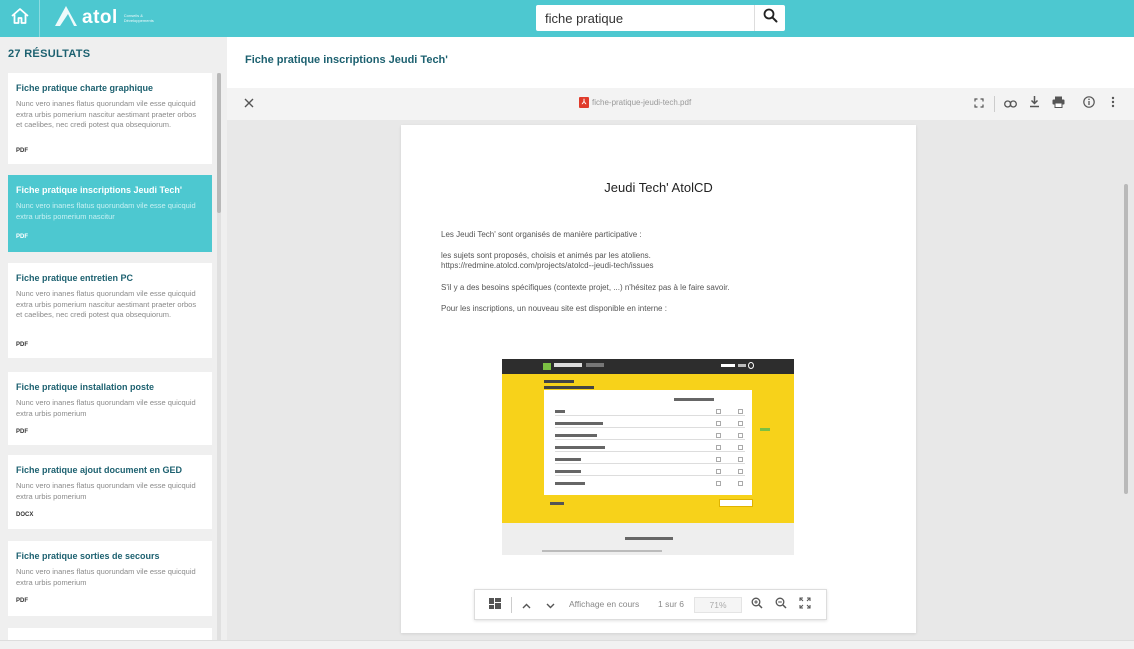 The width and height of the screenshot is (1134, 649). What do you see at coordinates (88, 556) in the screenshot?
I see `result-title: Fiche pratique sorties de secours` at bounding box center [88, 556].